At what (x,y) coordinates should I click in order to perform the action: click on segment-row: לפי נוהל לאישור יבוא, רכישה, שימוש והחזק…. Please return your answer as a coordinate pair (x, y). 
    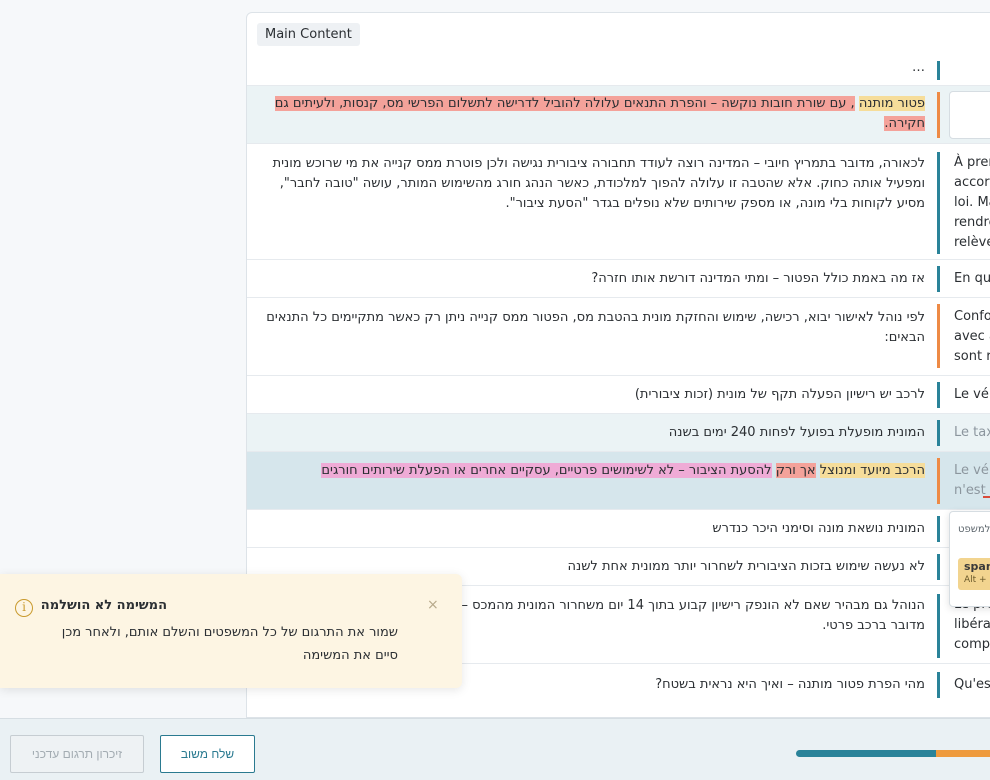
    Looking at the image, I should click on (618, 336).